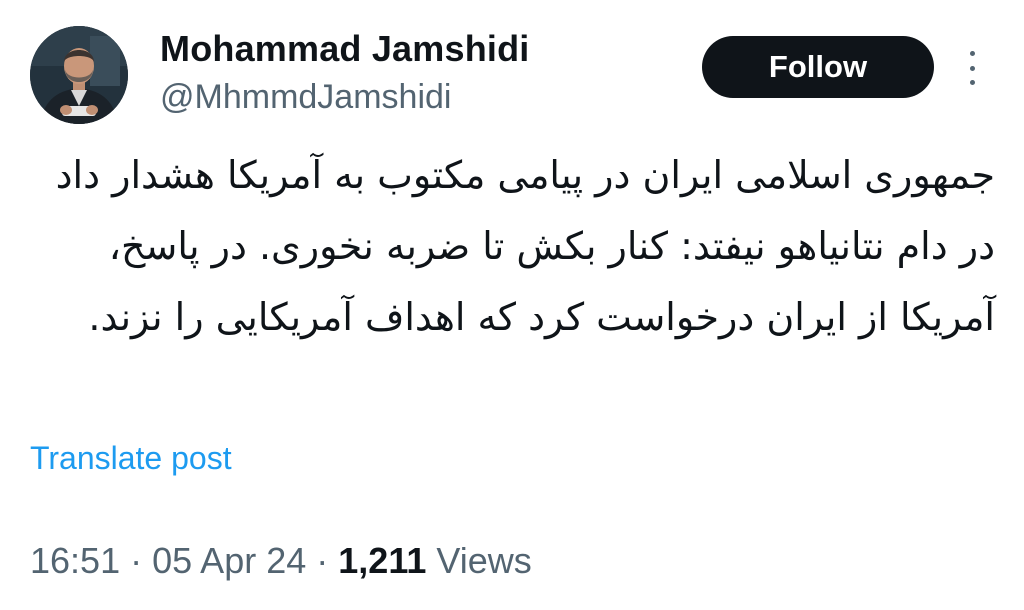  What do you see at coordinates (75, 560) in the screenshot?
I see `post-time: 16:51` at bounding box center [75, 560].